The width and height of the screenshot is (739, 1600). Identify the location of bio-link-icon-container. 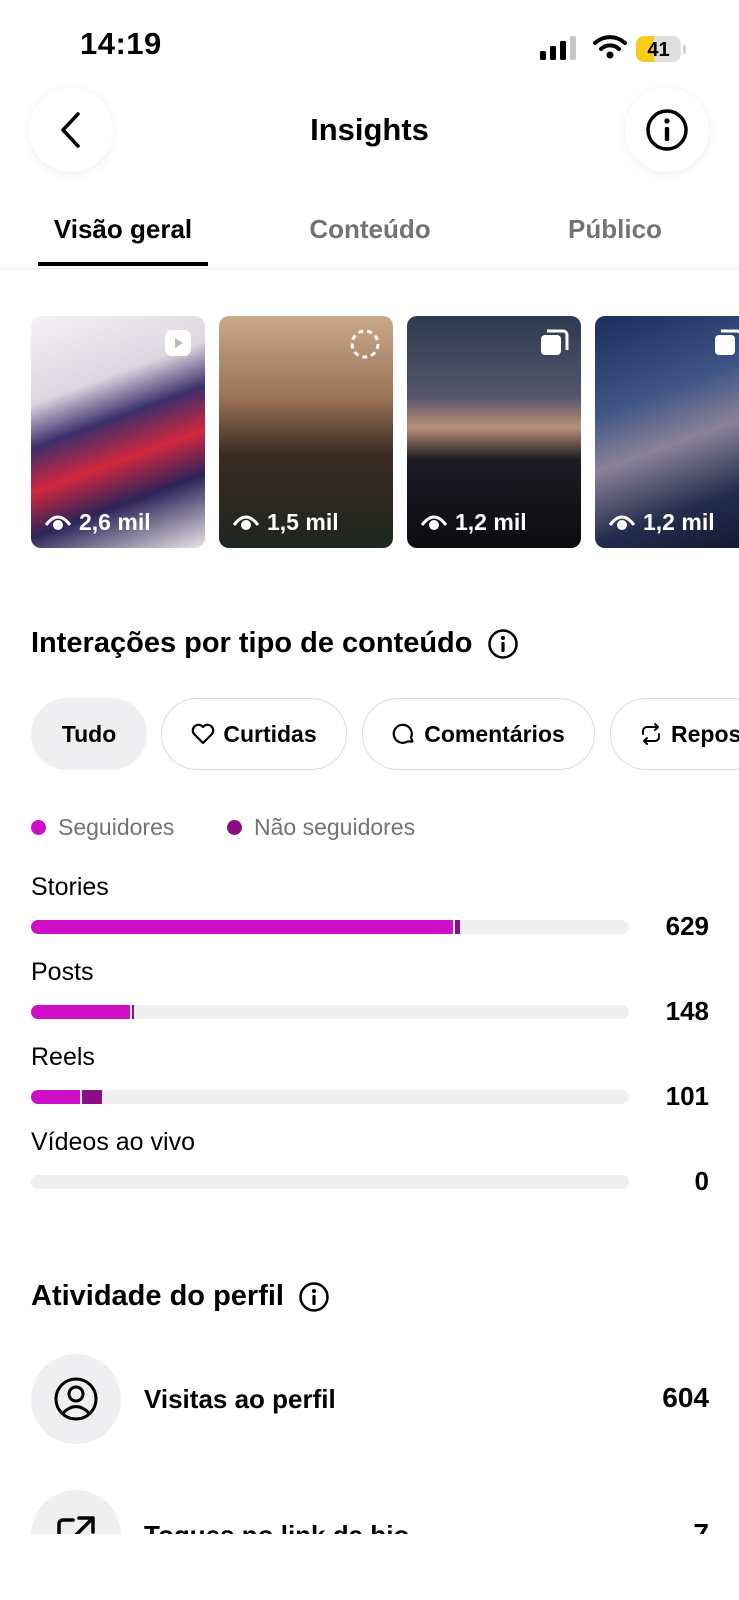
(76, 1512).